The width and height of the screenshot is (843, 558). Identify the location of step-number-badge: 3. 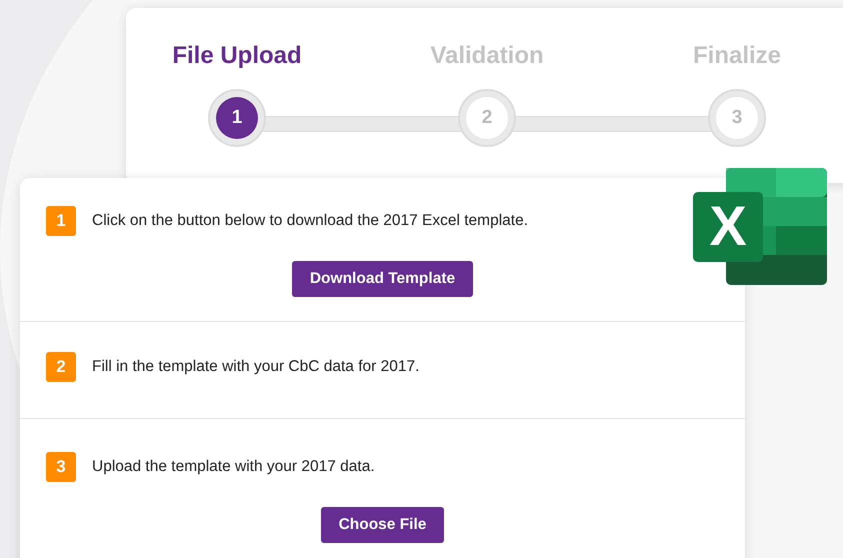
(61, 467).